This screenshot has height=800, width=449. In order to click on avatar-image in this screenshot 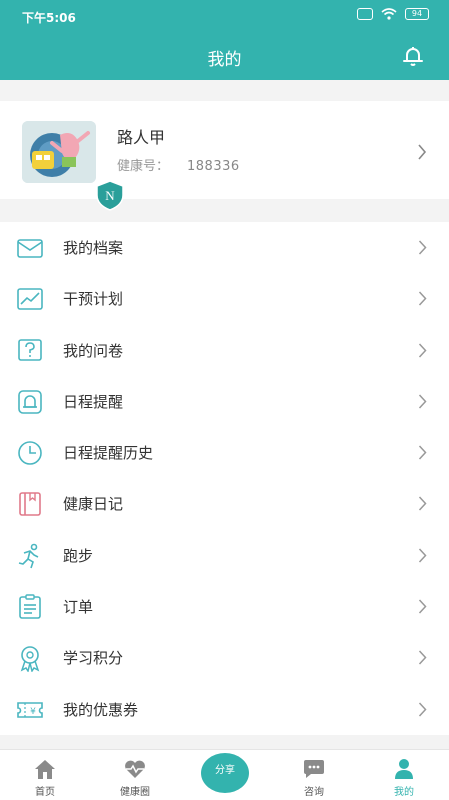, I will do `click(59, 152)`.